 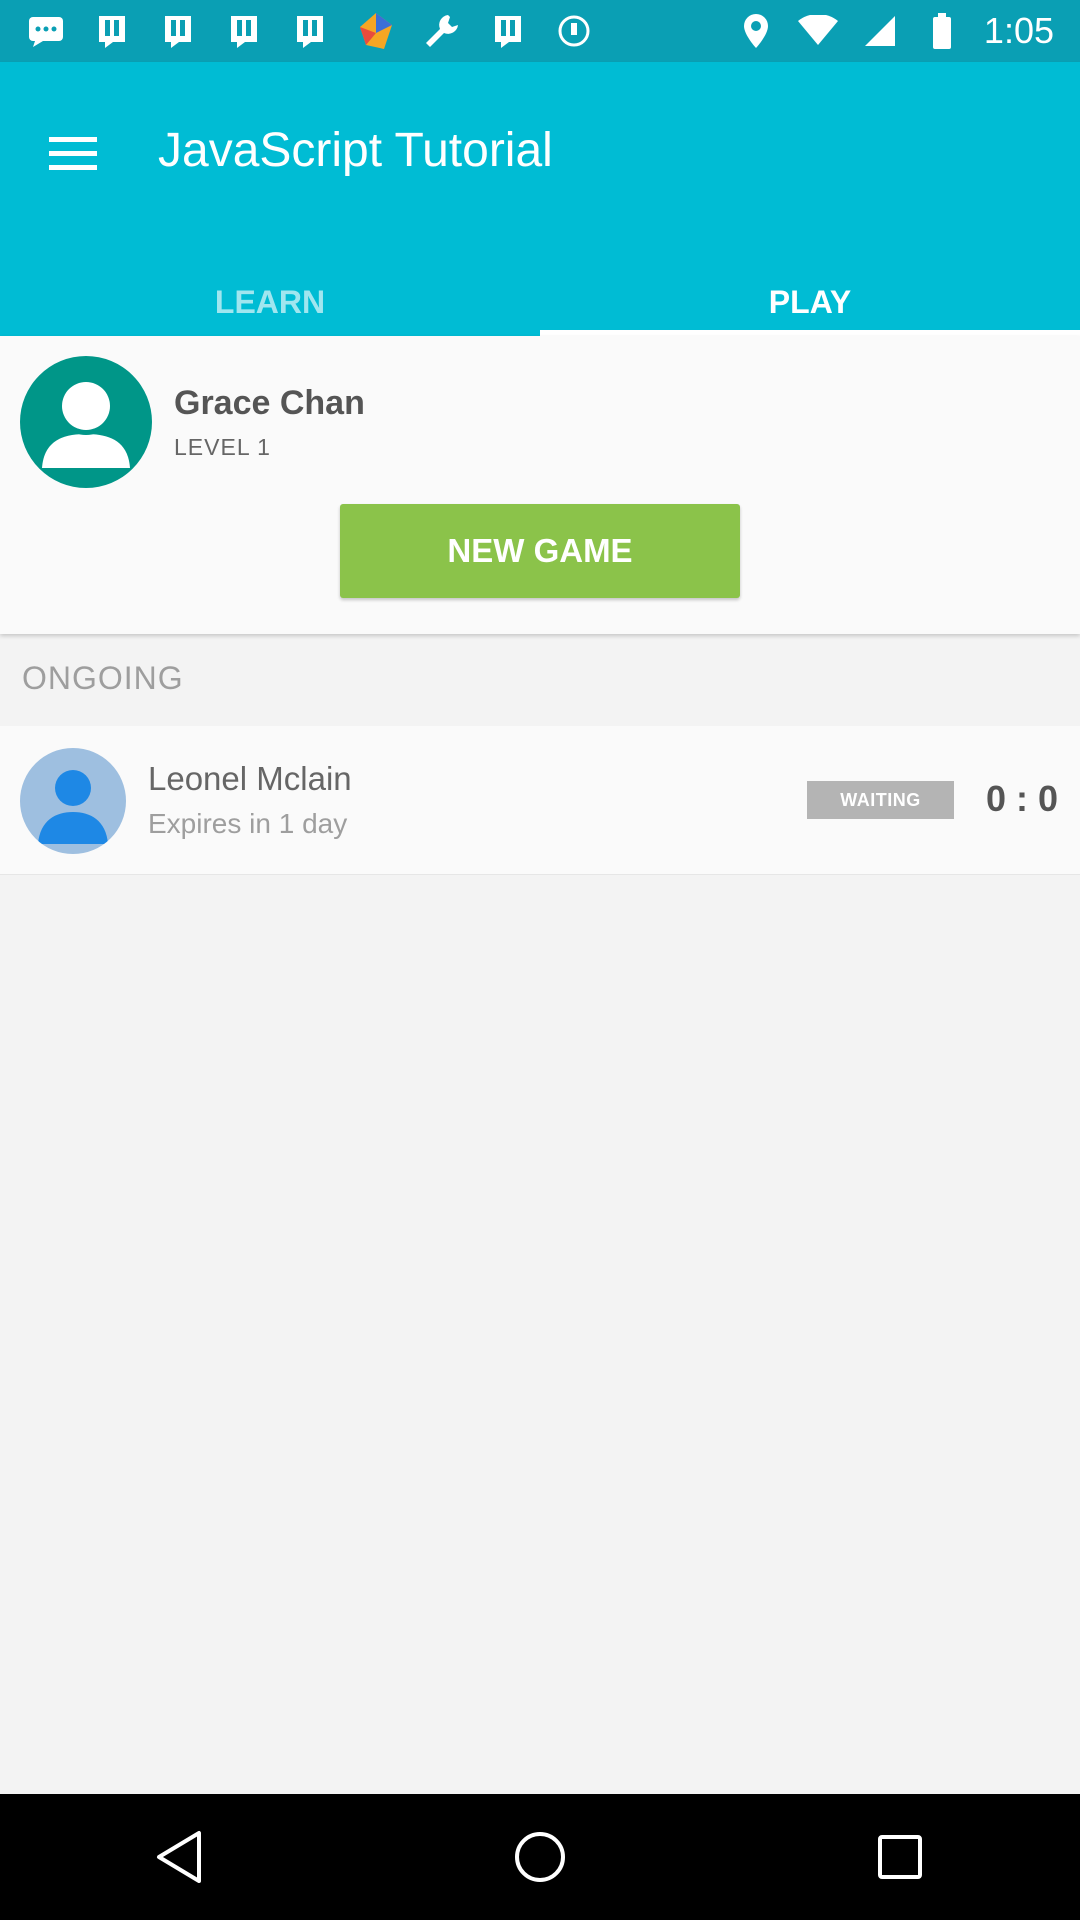 I want to click on status-badge: WAITING, so click(x=880, y=800).